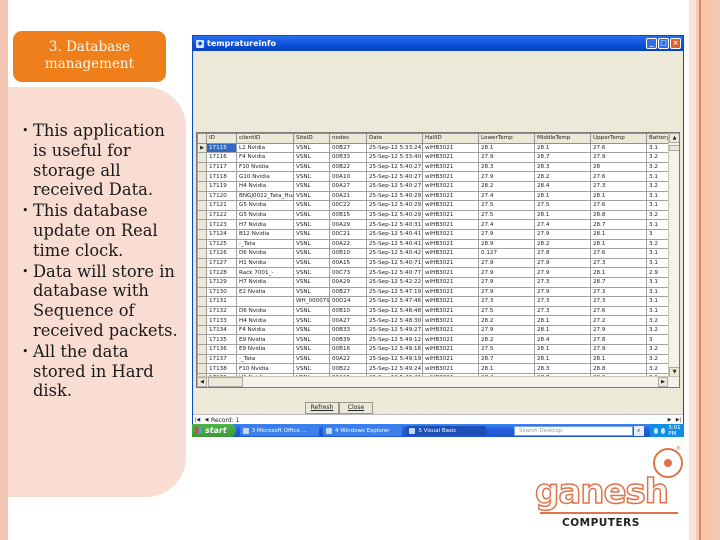 The height and width of the screenshot is (540, 720). What do you see at coordinates (348, 157) in the screenshot?
I see `cell-nodes: 00B33` at bounding box center [348, 157].